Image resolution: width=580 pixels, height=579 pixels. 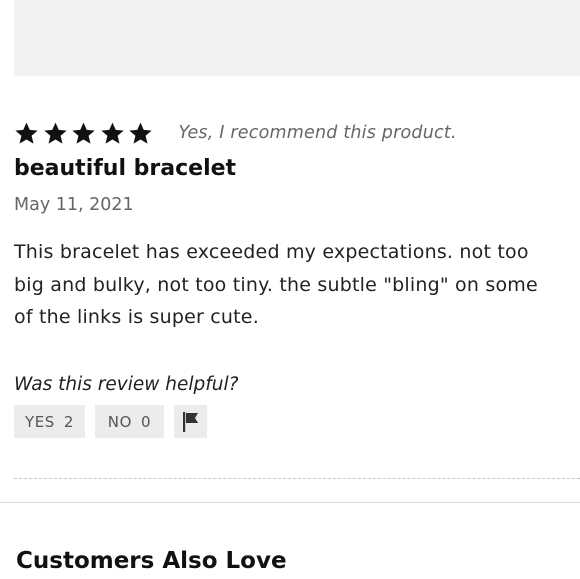 I want to click on no-count: 0, so click(x=146, y=421).